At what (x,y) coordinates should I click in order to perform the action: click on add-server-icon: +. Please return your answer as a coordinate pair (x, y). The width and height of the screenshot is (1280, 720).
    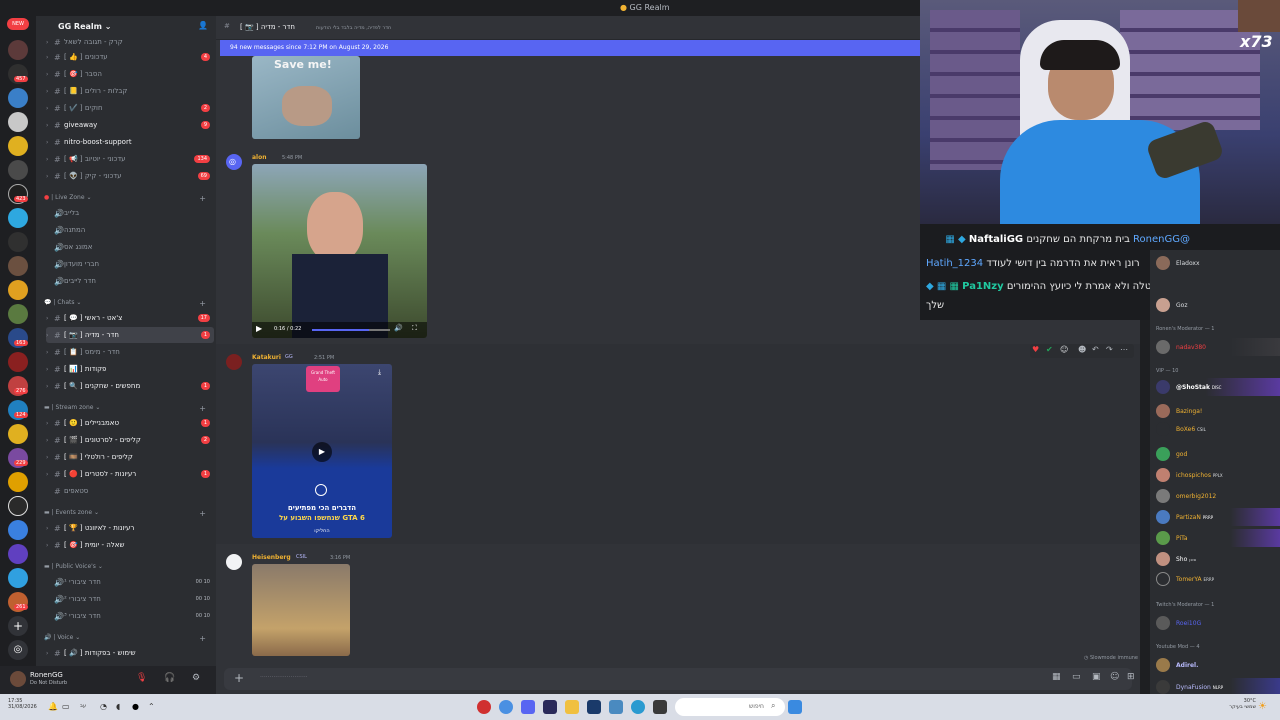
    Looking at the image, I should click on (18, 626).